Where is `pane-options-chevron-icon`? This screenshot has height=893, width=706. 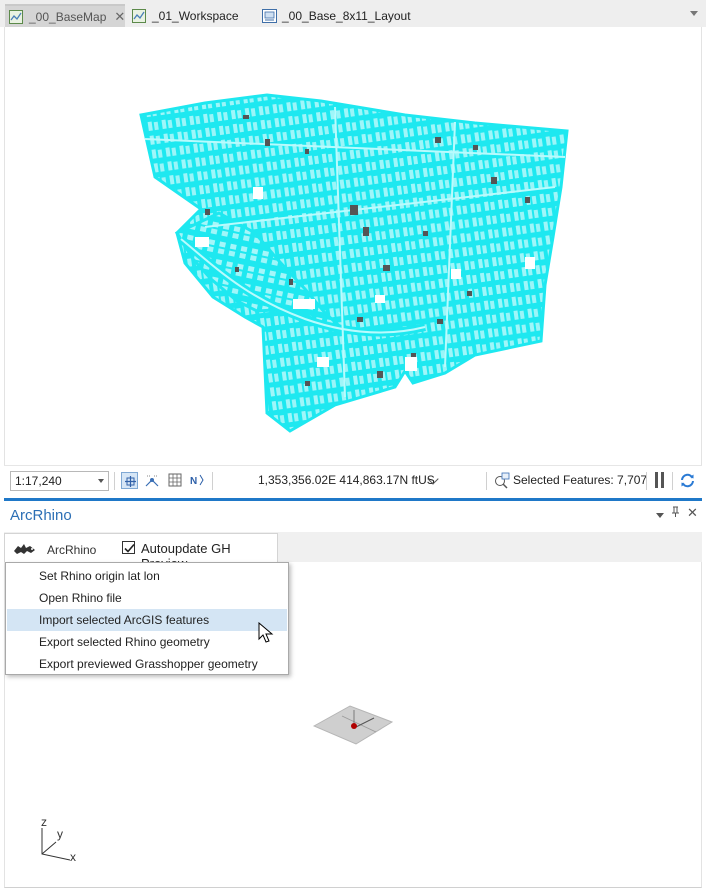 pane-options-chevron-icon is located at coordinates (660, 516).